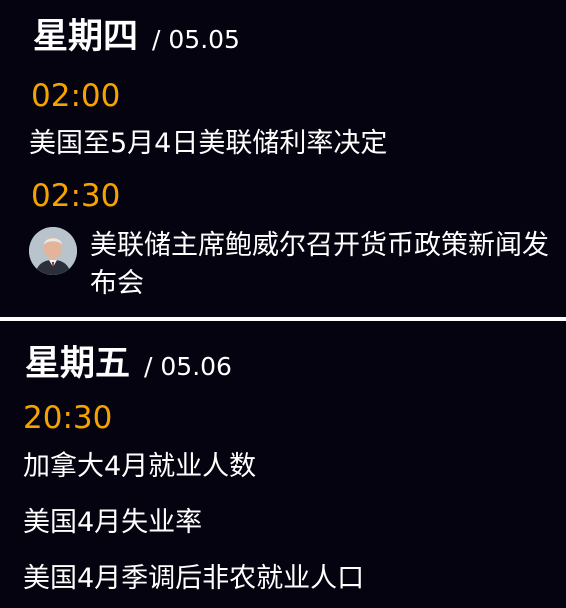  What do you see at coordinates (193, 578) in the screenshot?
I see `event-title: 美国4月季调后非农就业人口` at bounding box center [193, 578].